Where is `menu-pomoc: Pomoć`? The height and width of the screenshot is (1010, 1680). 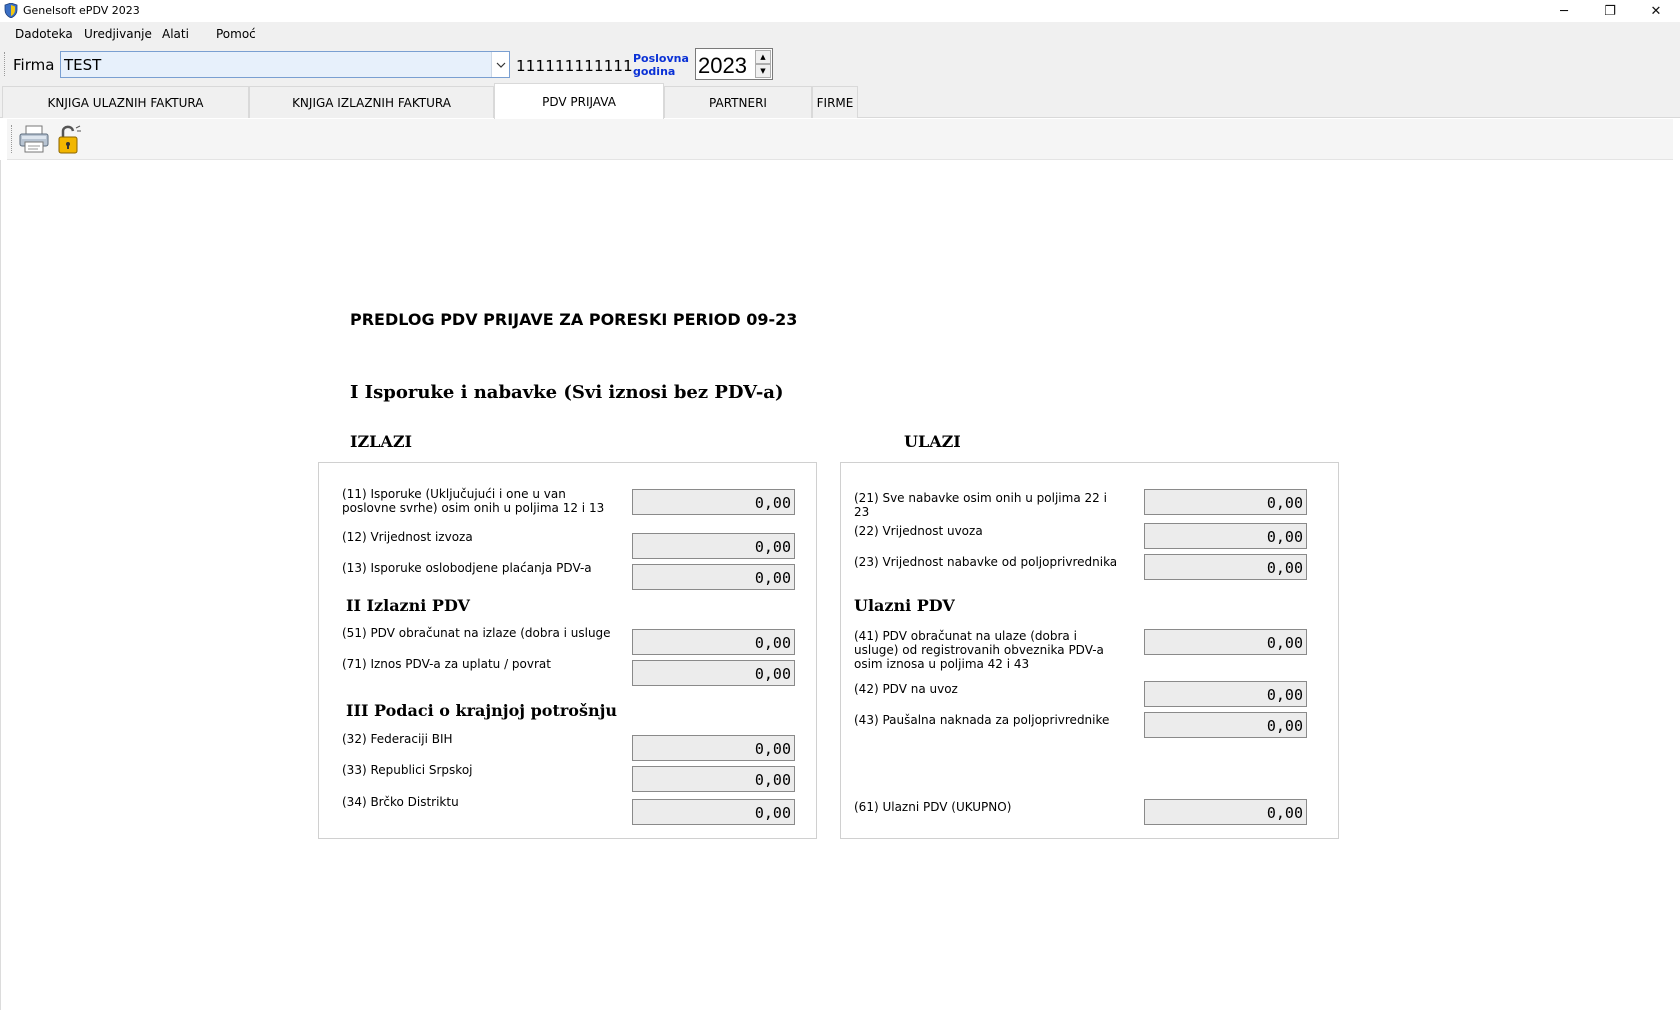 menu-pomoc: Pomoć is located at coordinates (236, 34).